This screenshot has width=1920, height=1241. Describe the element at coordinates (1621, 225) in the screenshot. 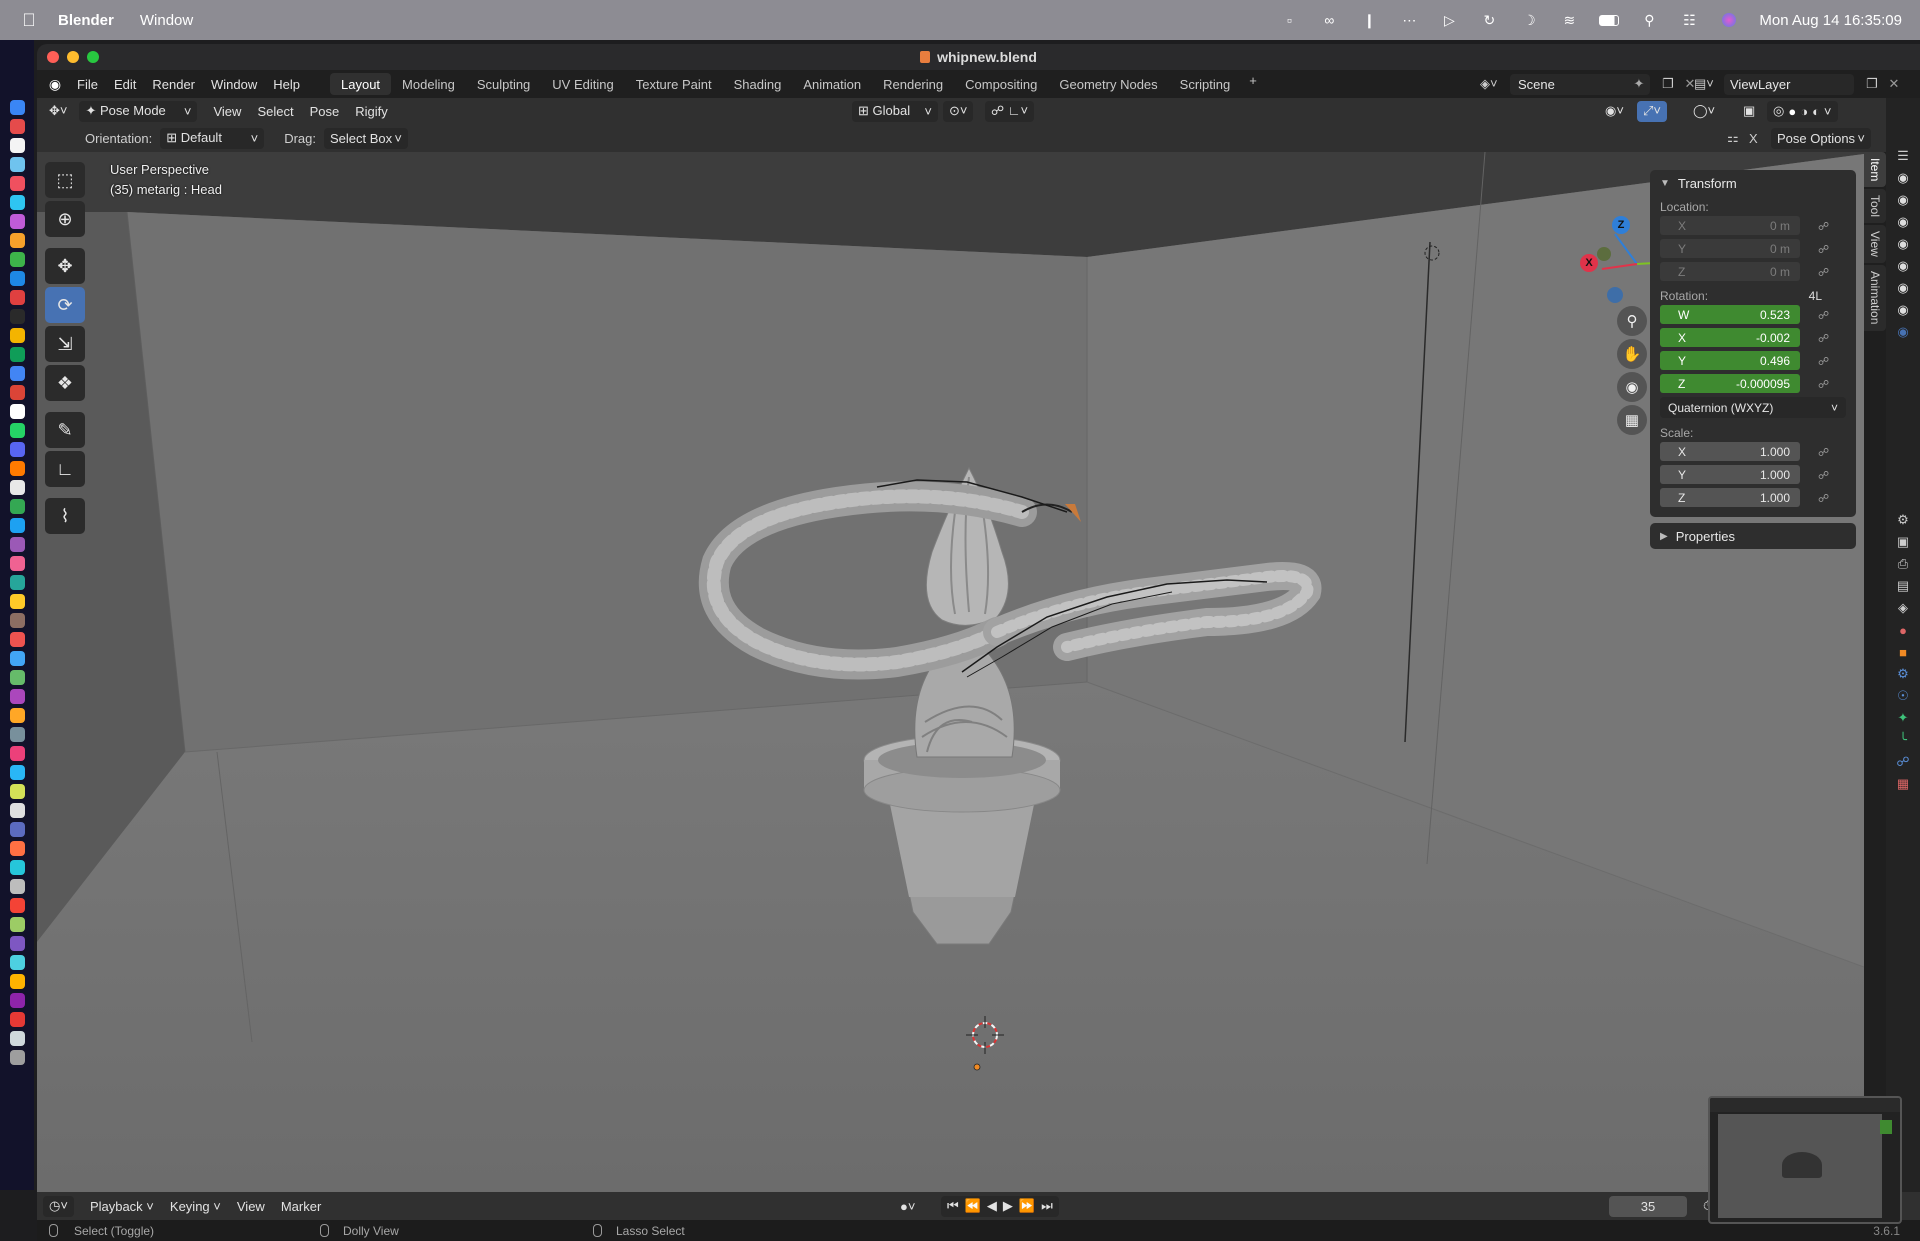

I see `gizmo-z-axis: Z` at that location.